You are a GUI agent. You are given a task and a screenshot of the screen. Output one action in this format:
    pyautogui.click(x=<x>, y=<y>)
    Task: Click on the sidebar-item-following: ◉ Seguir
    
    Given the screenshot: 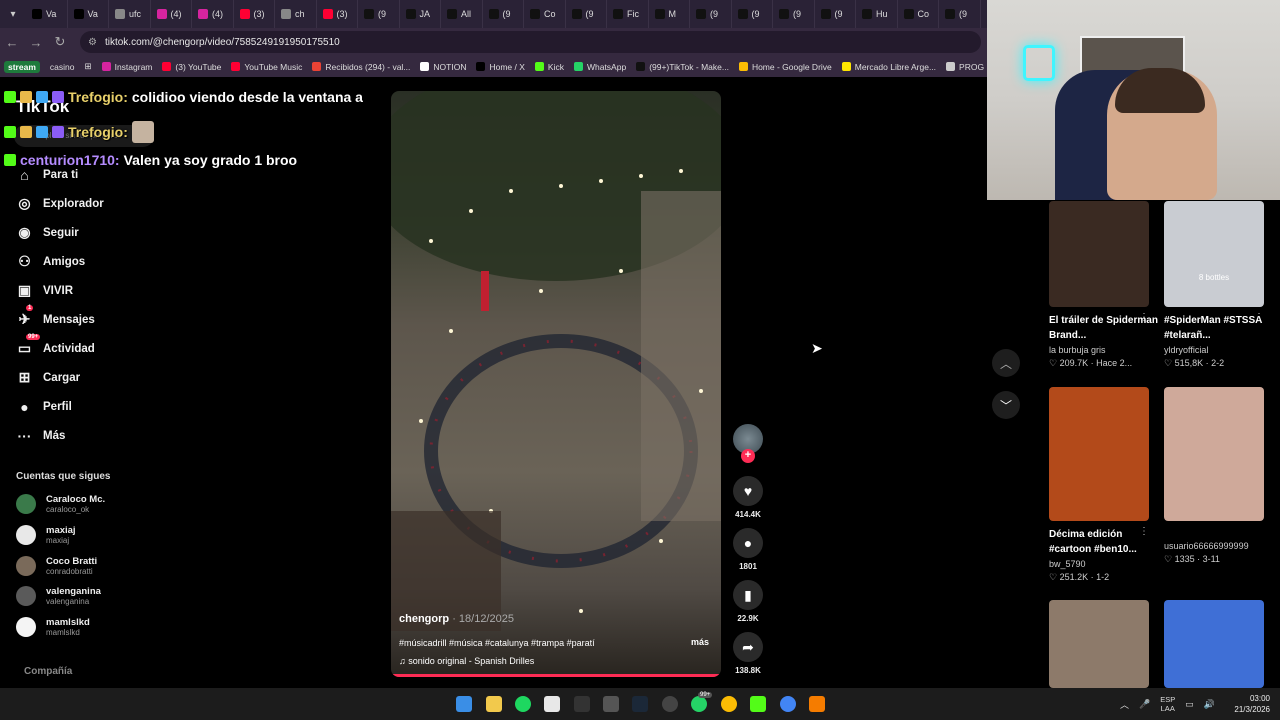 What is the action you would take?
    pyautogui.click(x=47, y=232)
    